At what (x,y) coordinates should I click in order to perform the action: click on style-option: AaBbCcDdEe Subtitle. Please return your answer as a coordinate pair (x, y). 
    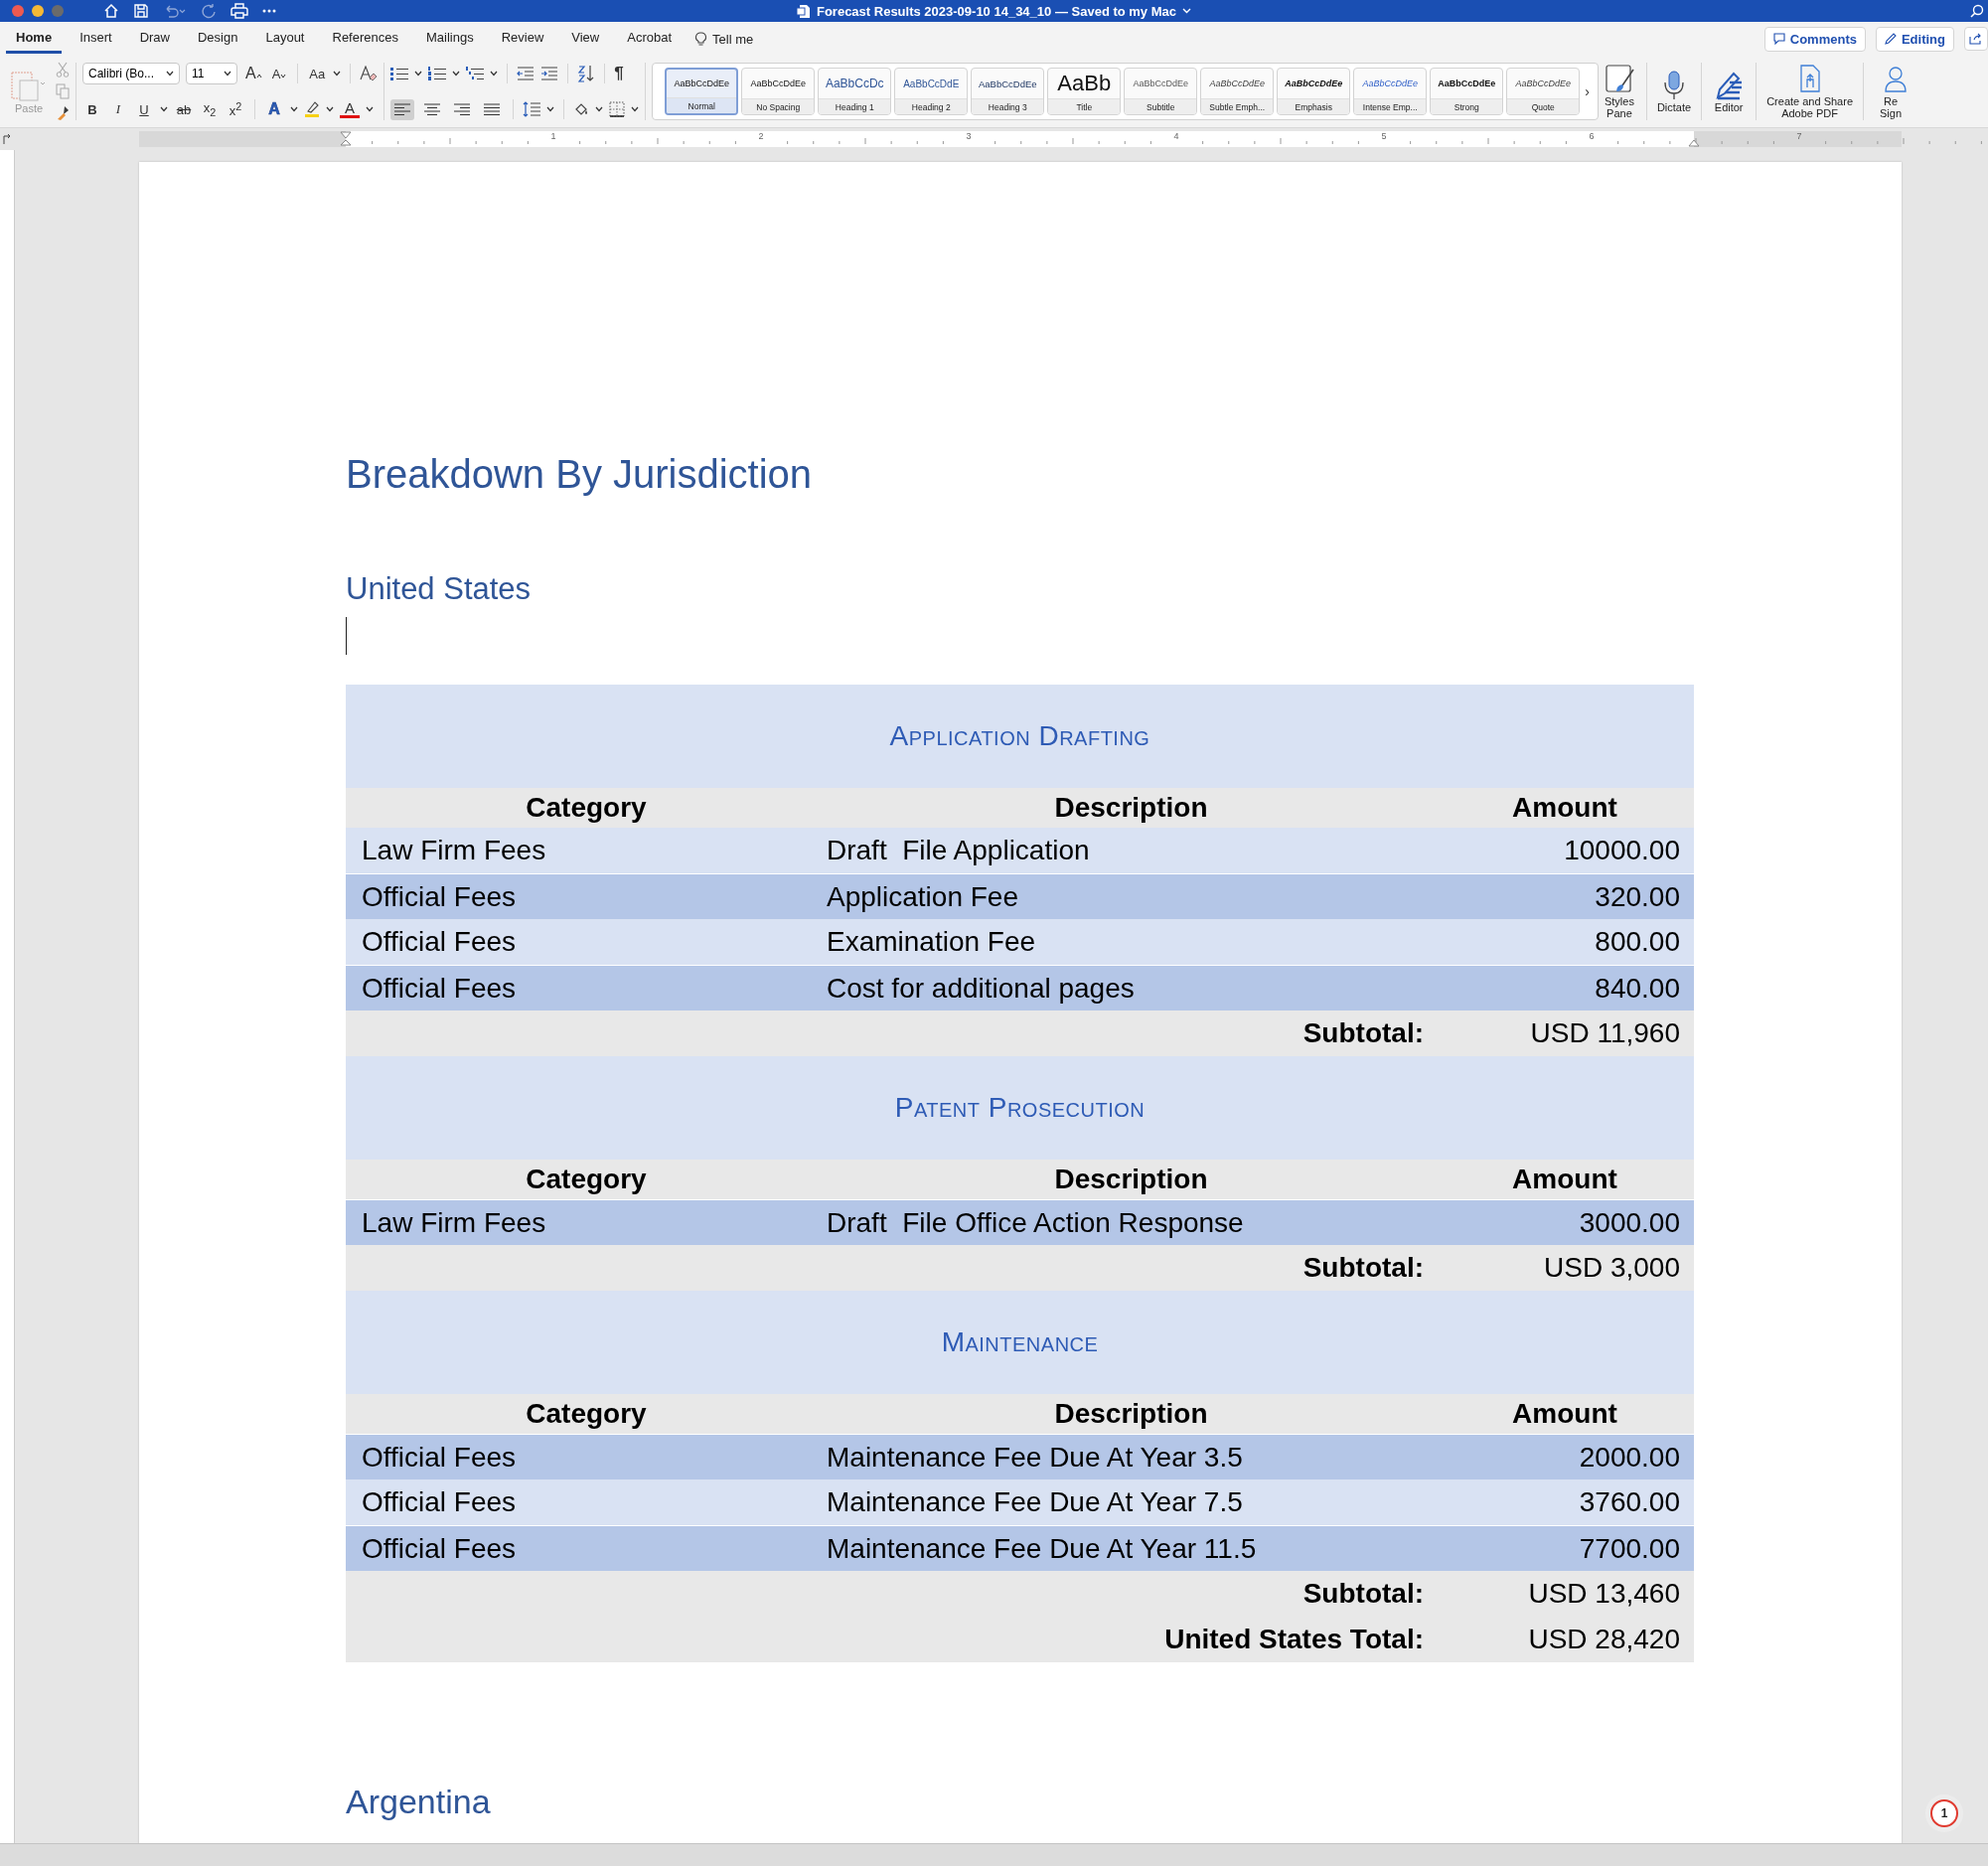
    Looking at the image, I should click on (1161, 91).